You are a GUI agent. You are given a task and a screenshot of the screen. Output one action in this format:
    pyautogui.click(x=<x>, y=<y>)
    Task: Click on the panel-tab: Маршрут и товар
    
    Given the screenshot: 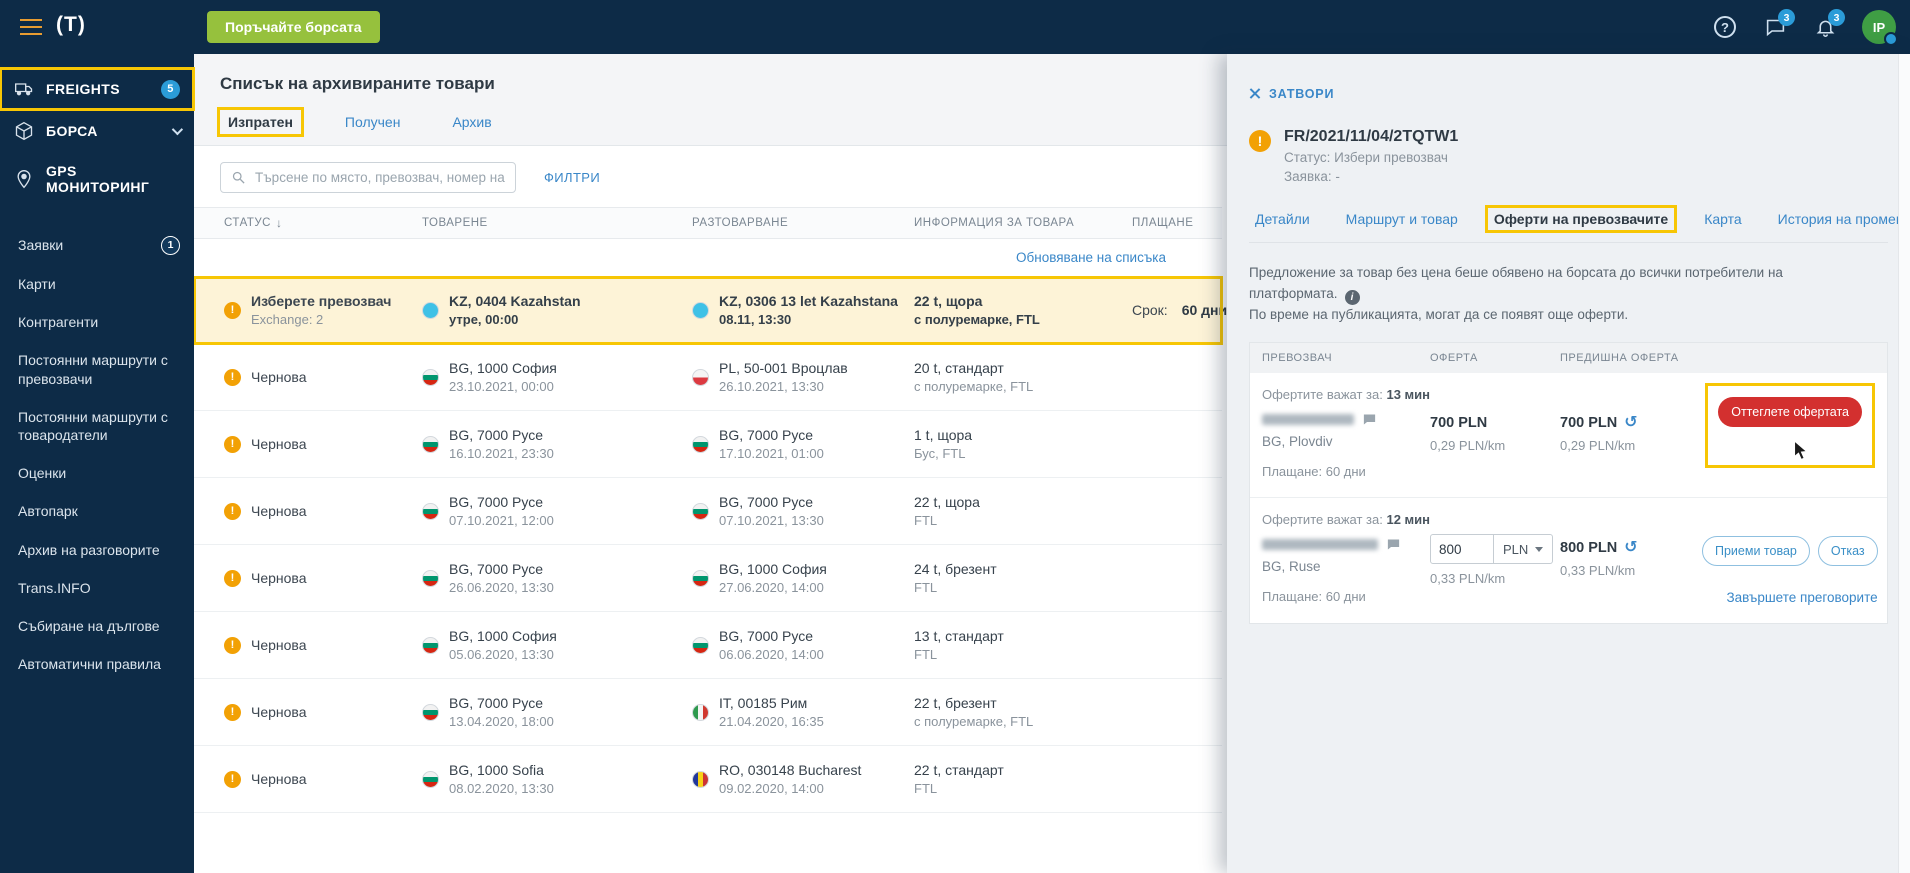 What is the action you would take?
    pyautogui.click(x=1402, y=219)
    